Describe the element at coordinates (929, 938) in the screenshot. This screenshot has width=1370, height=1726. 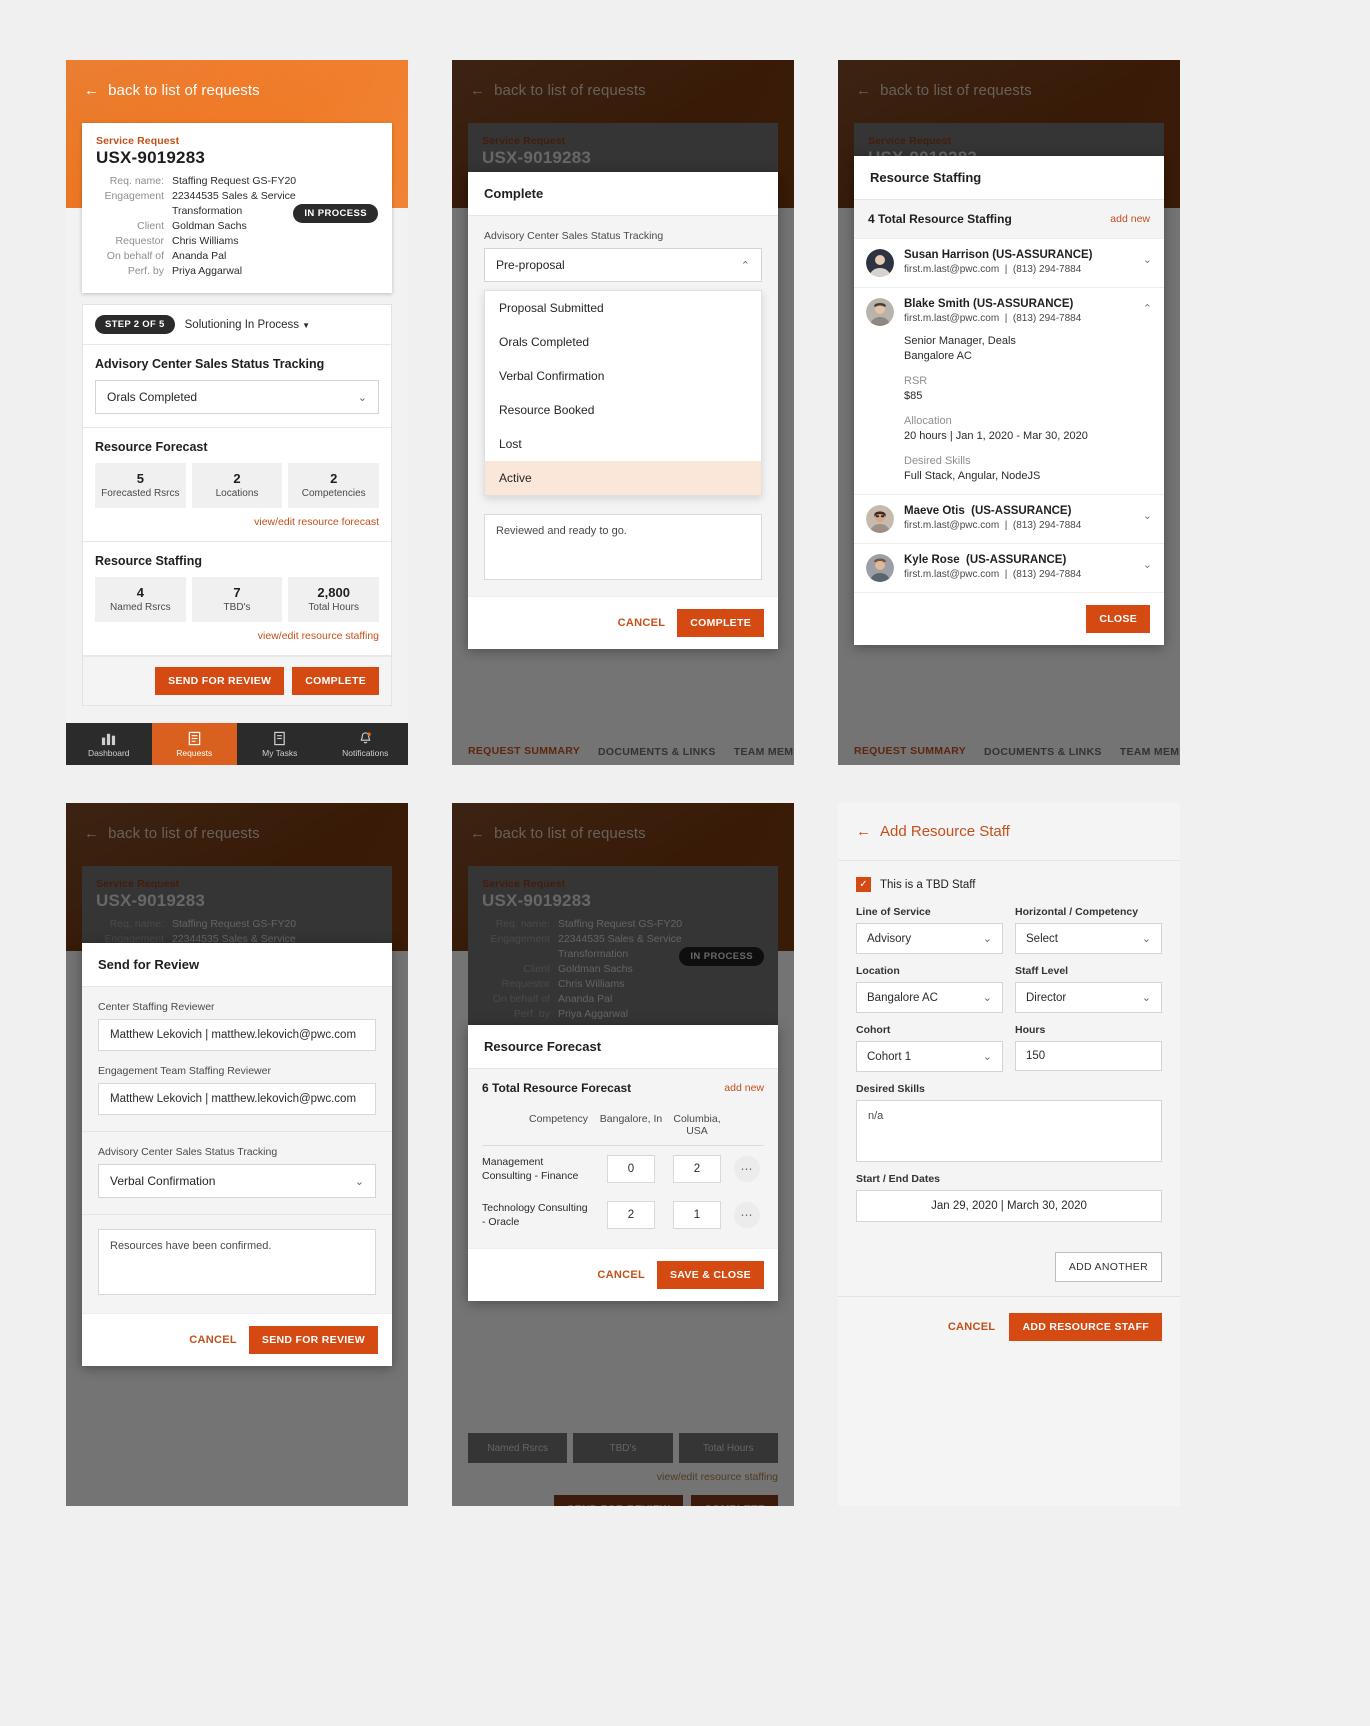
I see `line-of-service-select: Advisory ⌄` at that location.